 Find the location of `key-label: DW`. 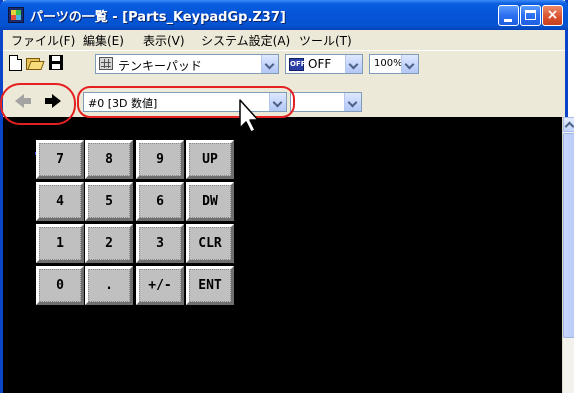

key-label: DW is located at coordinates (210, 201).